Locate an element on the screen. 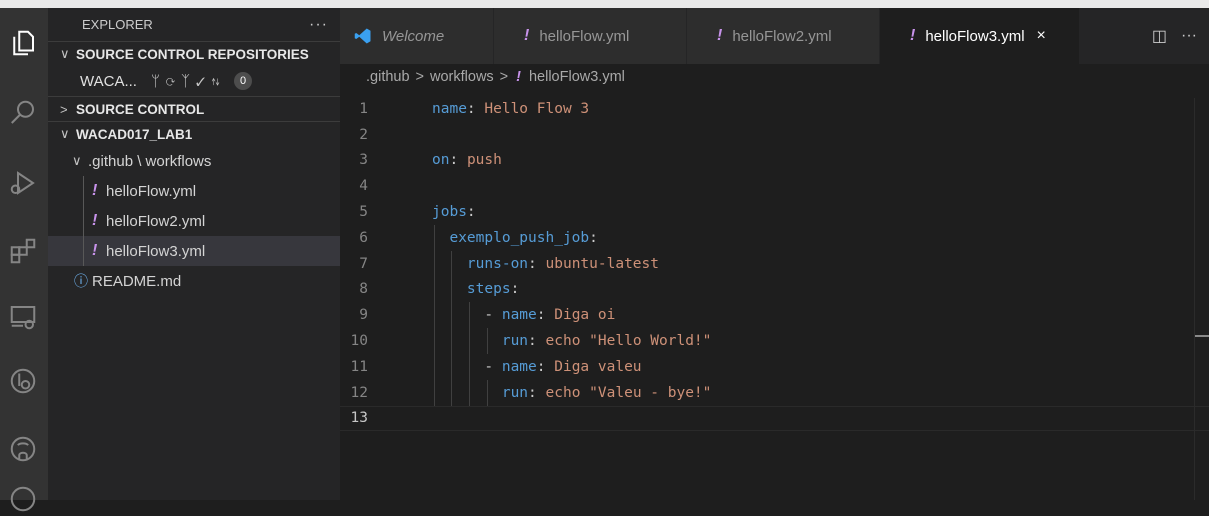 The image size is (1209, 516). tree-folder-workflows: ∨ .github \ workflows is located at coordinates (194, 161).